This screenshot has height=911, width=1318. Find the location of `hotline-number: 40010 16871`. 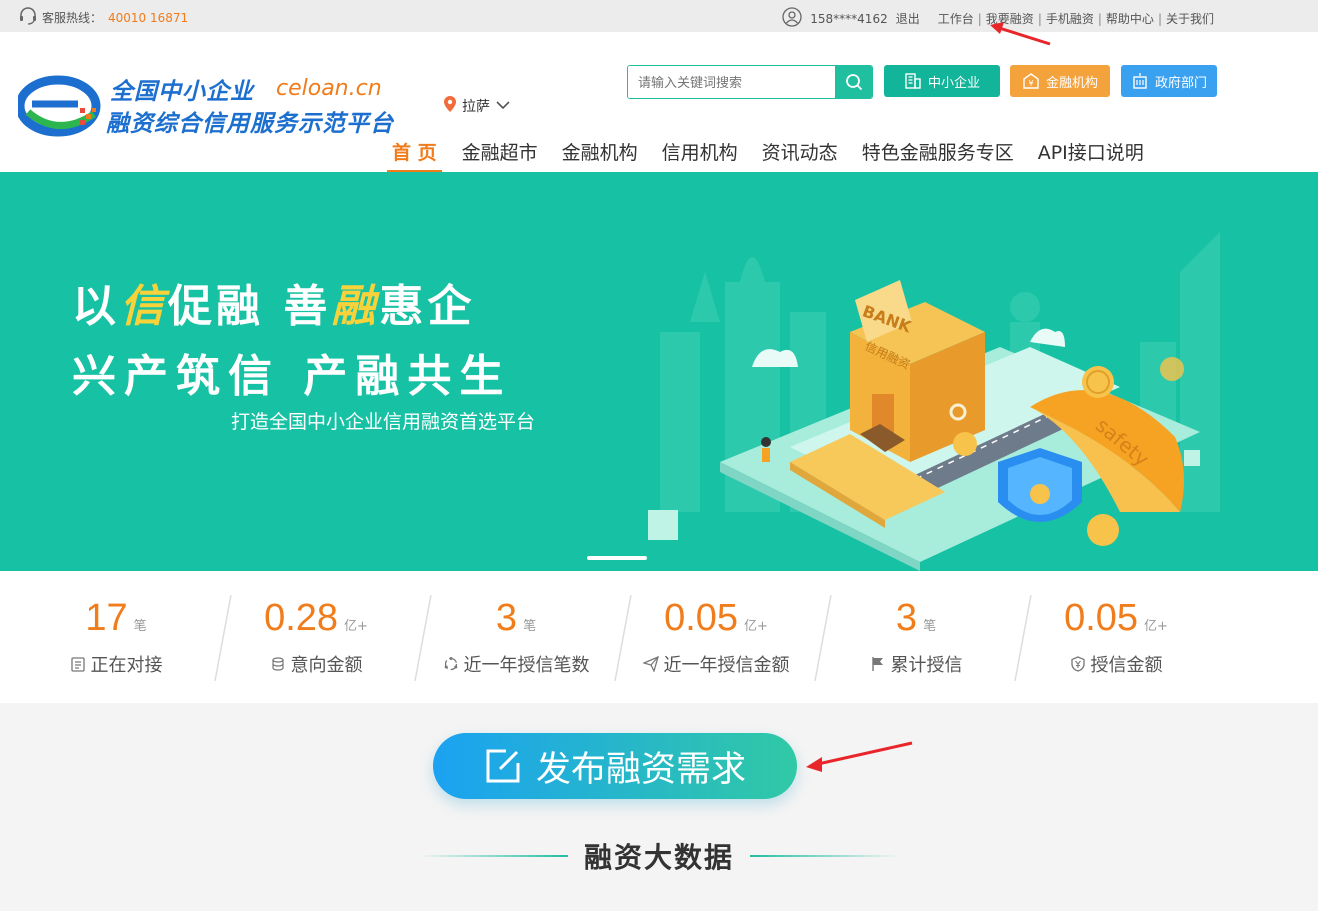

hotline-number: 40010 16871 is located at coordinates (148, 17).